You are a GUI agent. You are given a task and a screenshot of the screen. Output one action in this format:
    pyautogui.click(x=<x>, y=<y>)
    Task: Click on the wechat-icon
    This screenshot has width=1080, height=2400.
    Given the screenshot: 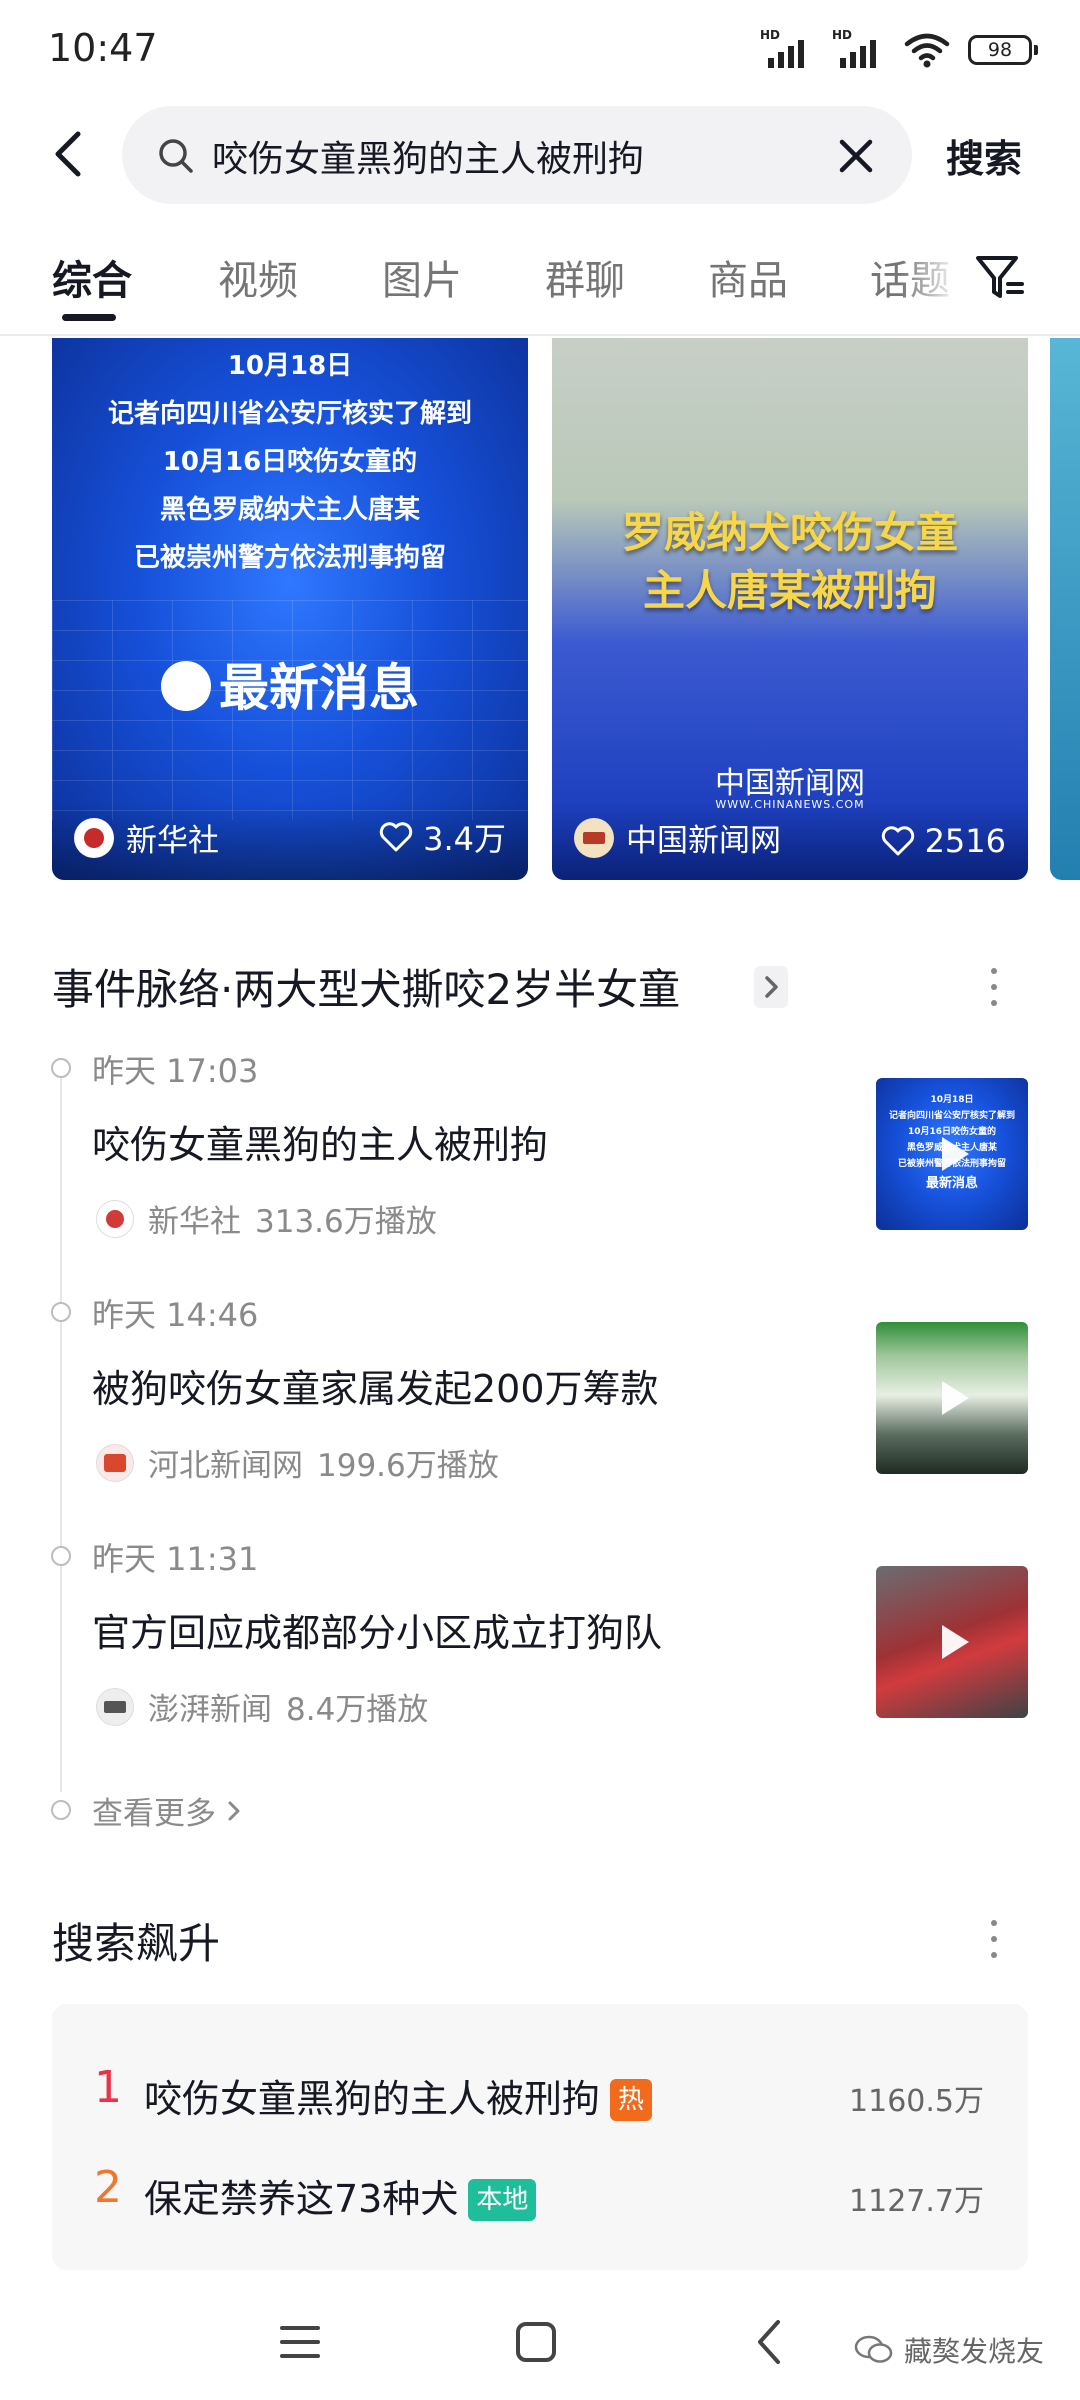 What is the action you would take?
    pyautogui.click(x=873, y=2349)
    